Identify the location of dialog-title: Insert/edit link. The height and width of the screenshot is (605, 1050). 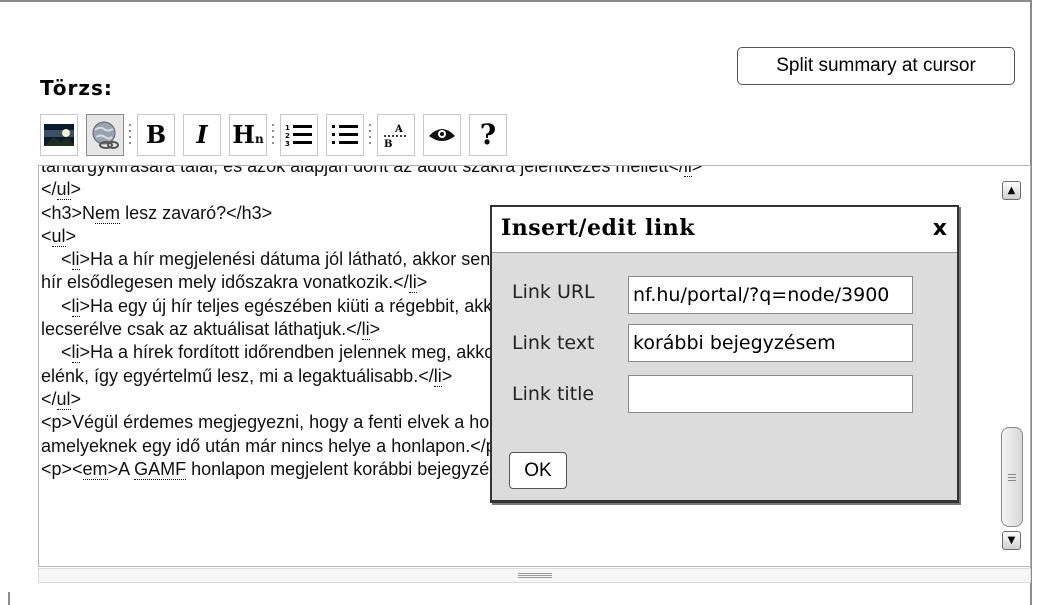
(598, 228).